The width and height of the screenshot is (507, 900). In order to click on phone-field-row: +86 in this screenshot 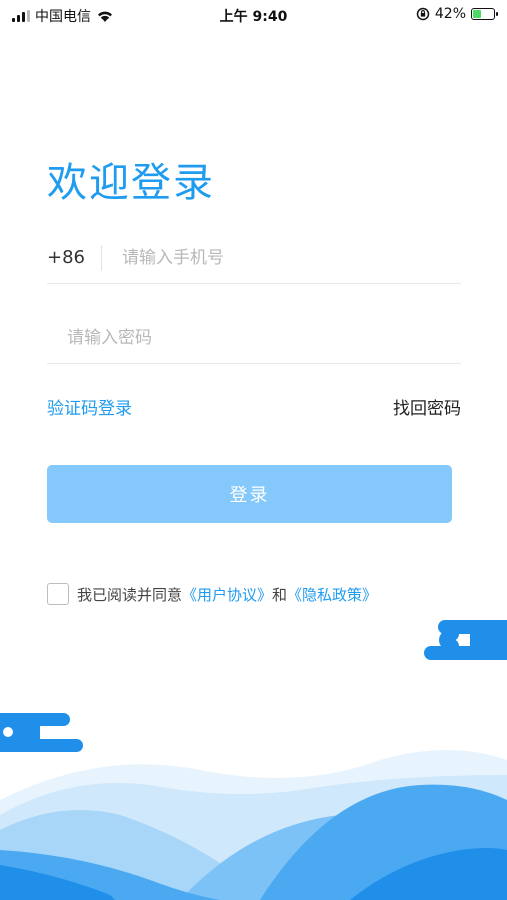, I will do `click(254, 258)`.